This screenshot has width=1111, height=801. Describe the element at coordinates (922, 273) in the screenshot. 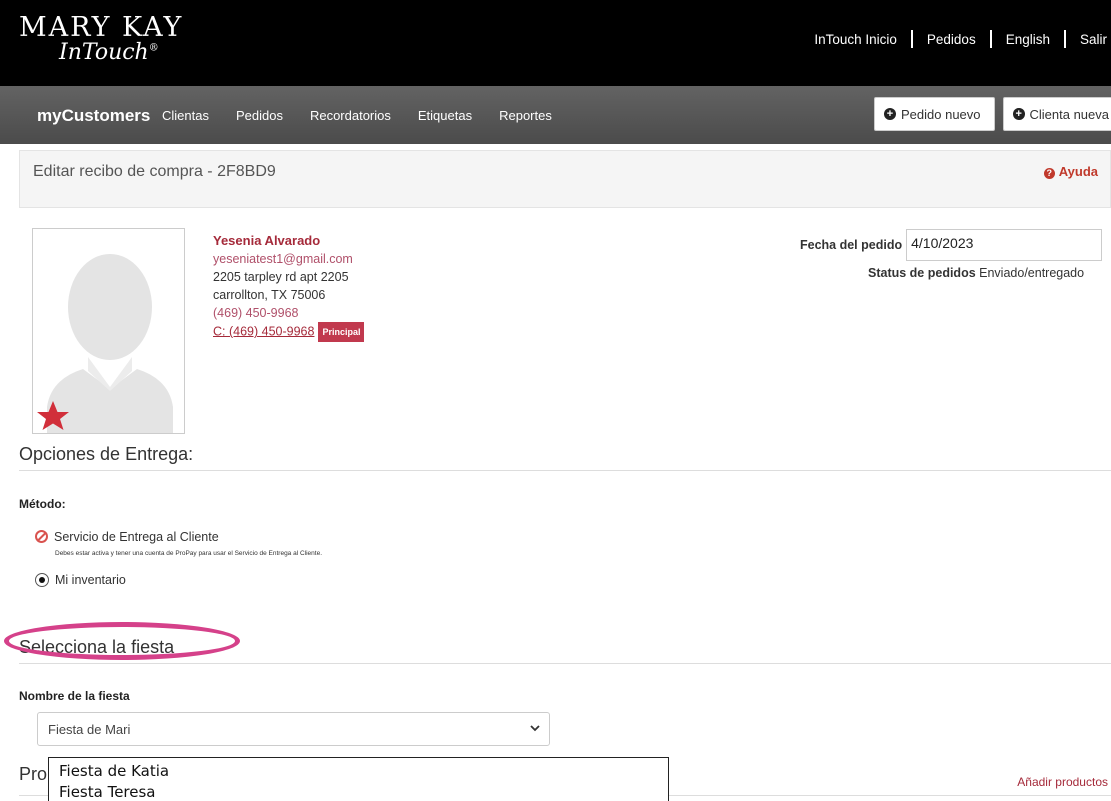

I see `order-status-label: Status de pedidos` at that location.